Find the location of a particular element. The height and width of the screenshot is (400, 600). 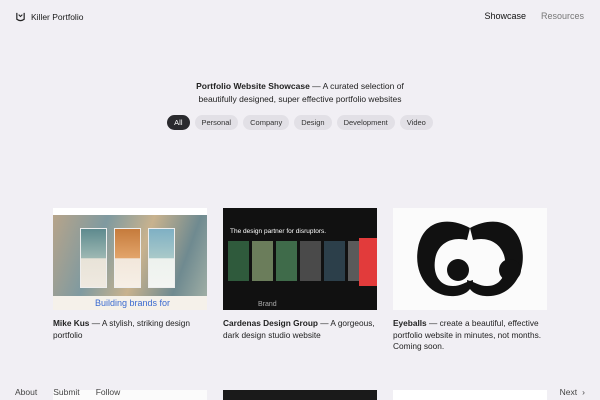

card-thumbnail is located at coordinates (470, 259).